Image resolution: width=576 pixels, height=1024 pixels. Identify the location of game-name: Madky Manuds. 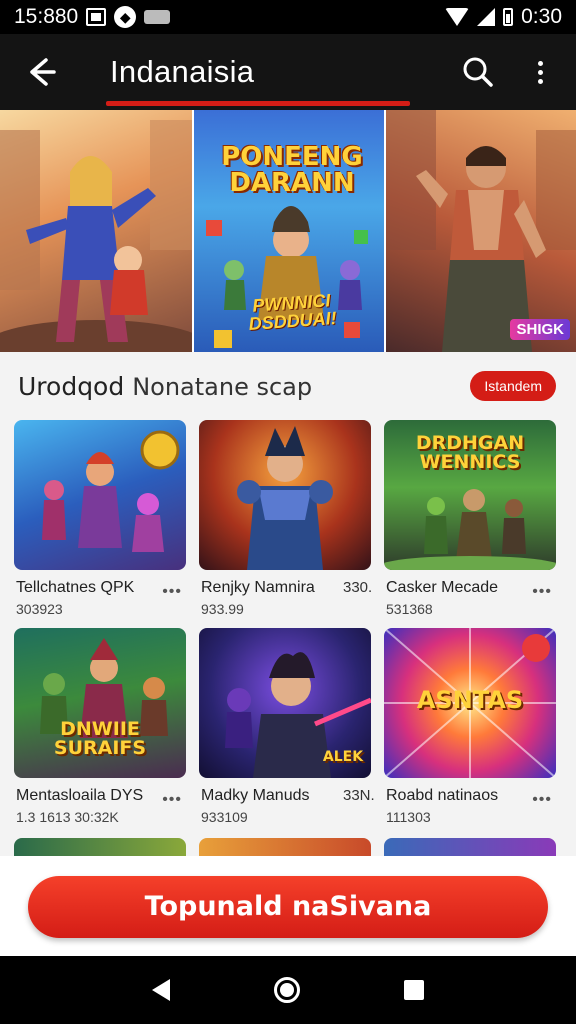
(255, 795).